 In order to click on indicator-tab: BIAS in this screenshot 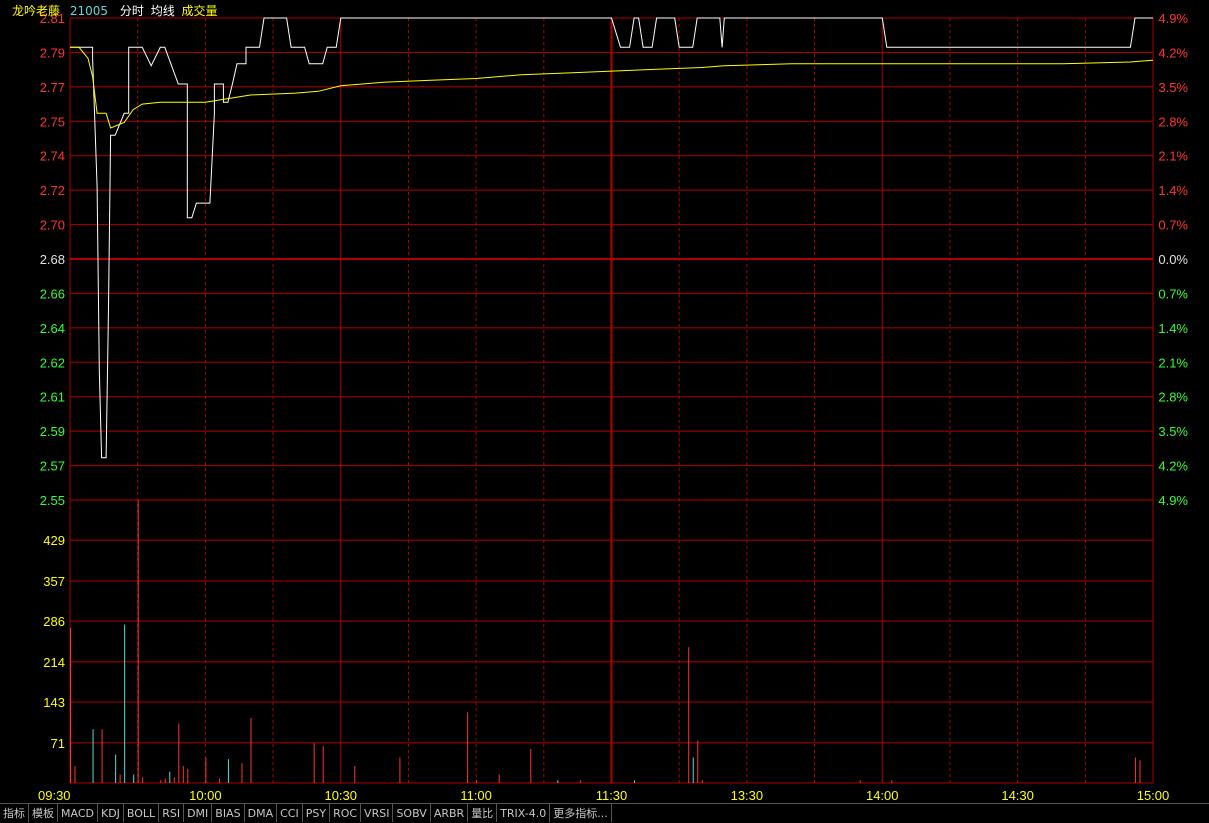, I will do `click(228, 813)`.